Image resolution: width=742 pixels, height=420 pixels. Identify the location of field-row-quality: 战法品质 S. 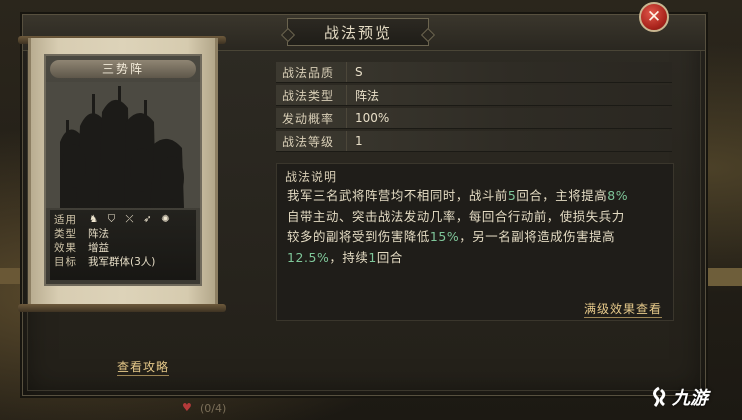
(474, 72).